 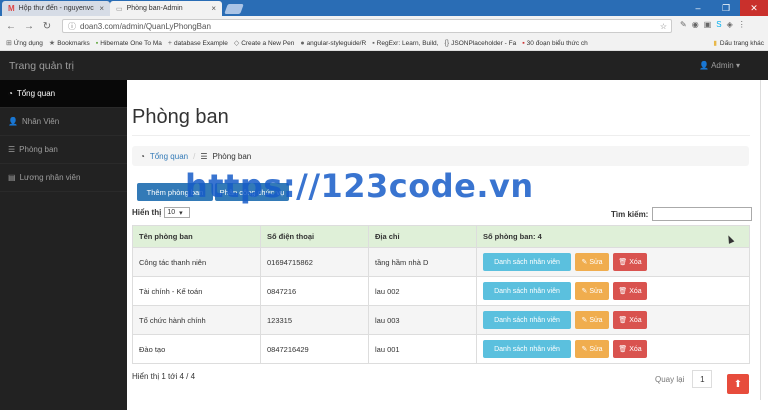 I want to click on sidebar-item-label: Tổng quan, so click(x=36, y=93).